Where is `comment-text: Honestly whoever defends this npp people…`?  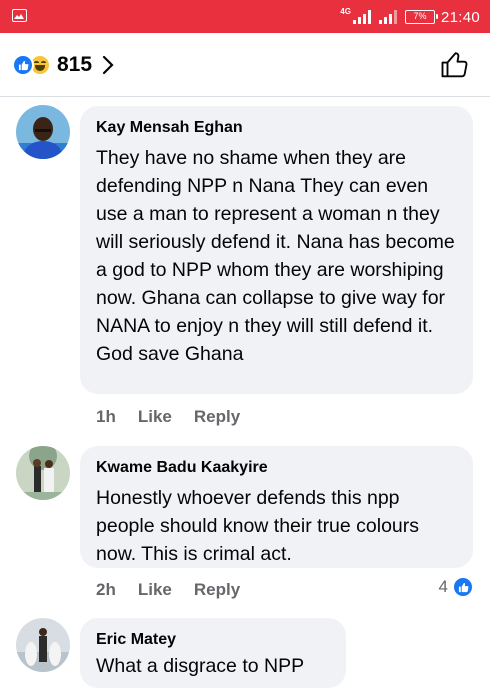 comment-text: Honestly whoever defends this npp people… is located at coordinates (258, 526).